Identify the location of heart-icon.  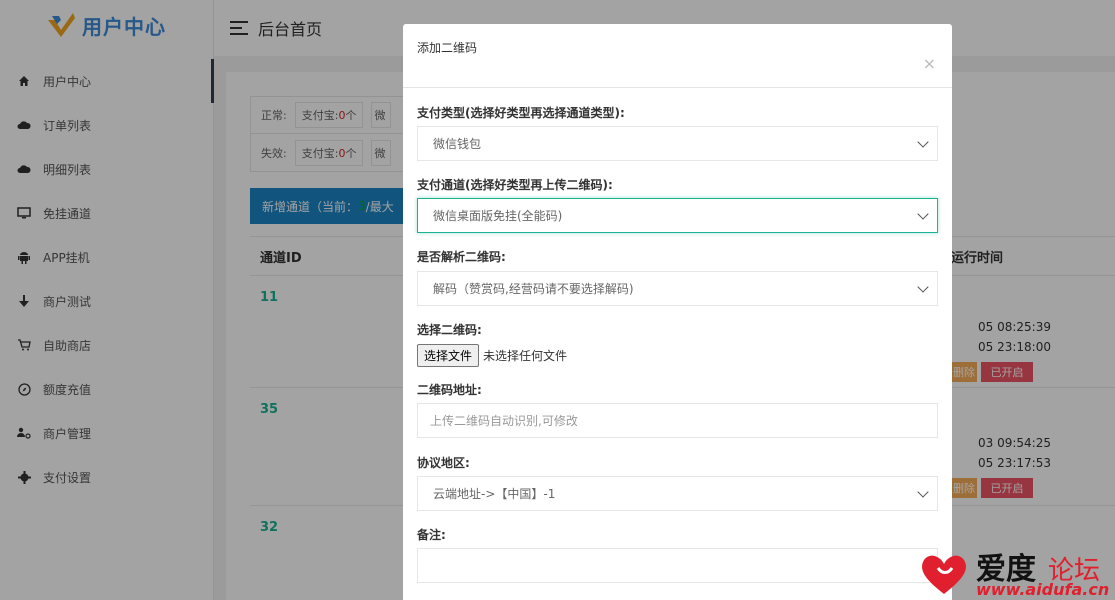
(944, 574).